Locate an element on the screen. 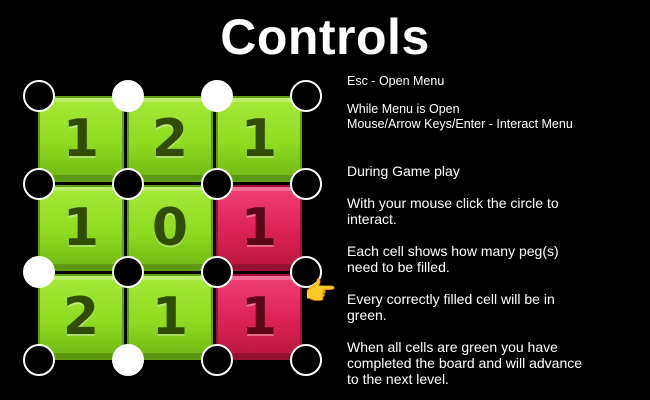  instruction-correct-line2: green. is located at coordinates (367, 315).